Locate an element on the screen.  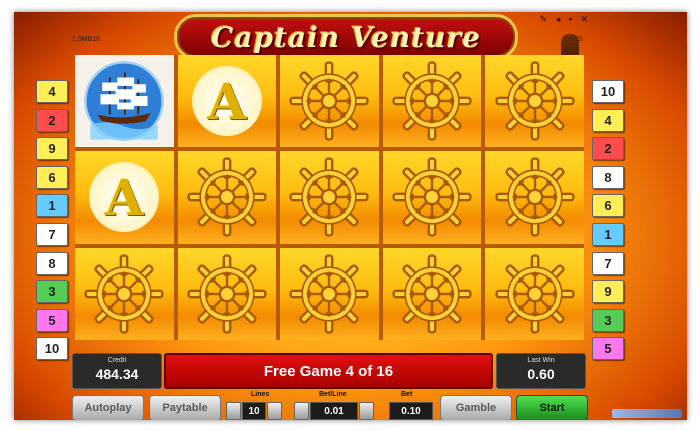
bet-line-increase-button is located at coordinates (366, 411).